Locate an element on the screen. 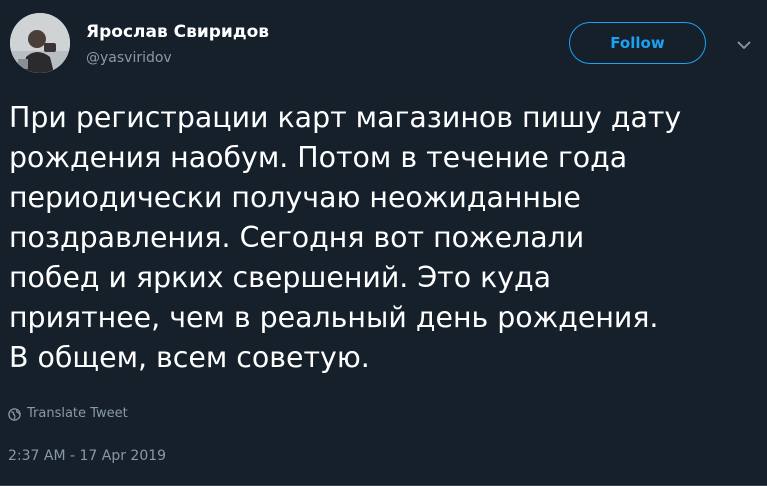 The height and width of the screenshot is (486, 767). translate-tweet-link: Translate Tweet is located at coordinates (68, 414).